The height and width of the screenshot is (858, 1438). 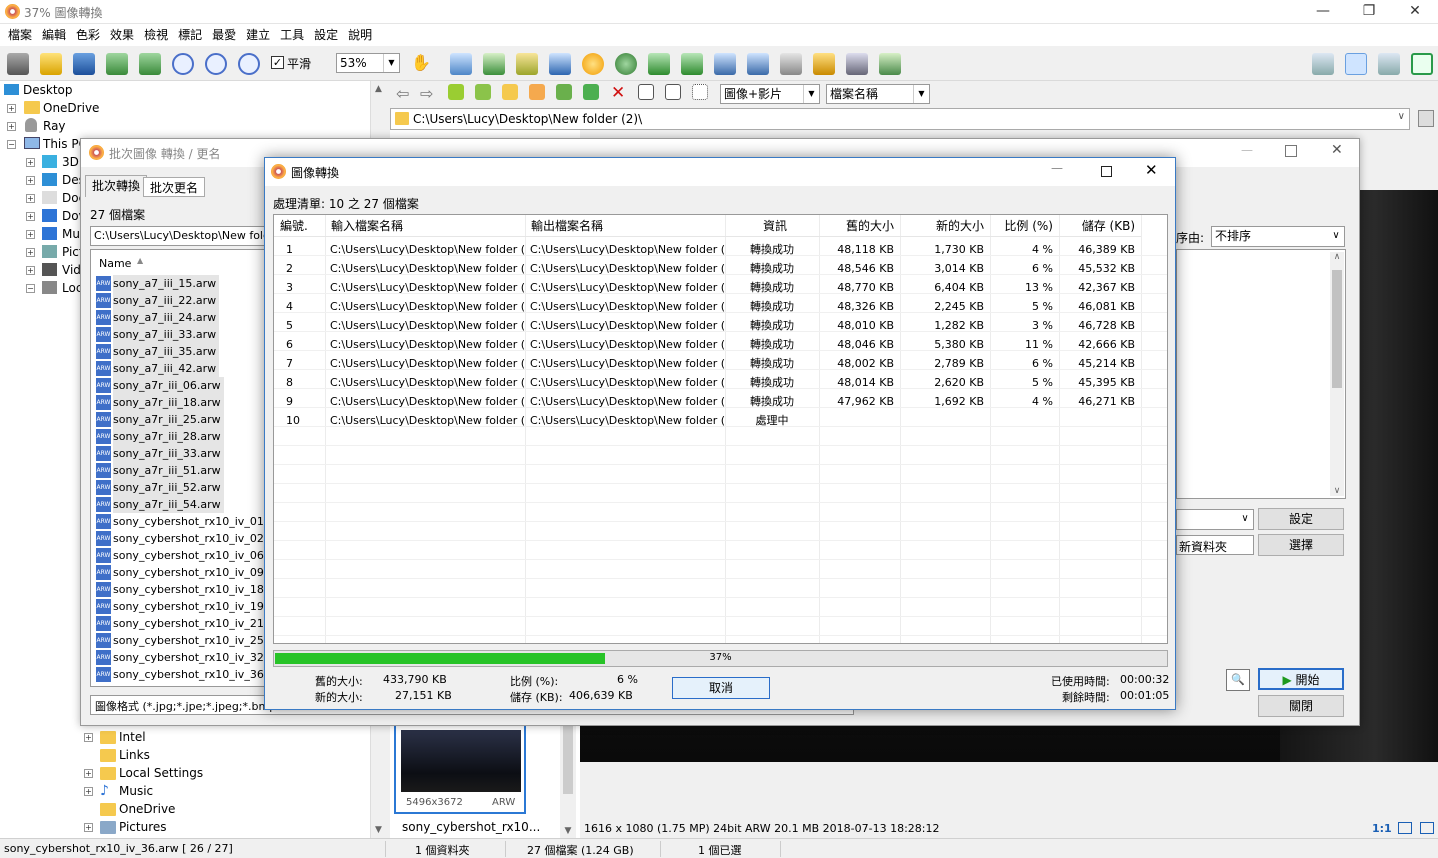 What do you see at coordinates (725, 64) in the screenshot?
I see `flip-icon` at bounding box center [725, 64].